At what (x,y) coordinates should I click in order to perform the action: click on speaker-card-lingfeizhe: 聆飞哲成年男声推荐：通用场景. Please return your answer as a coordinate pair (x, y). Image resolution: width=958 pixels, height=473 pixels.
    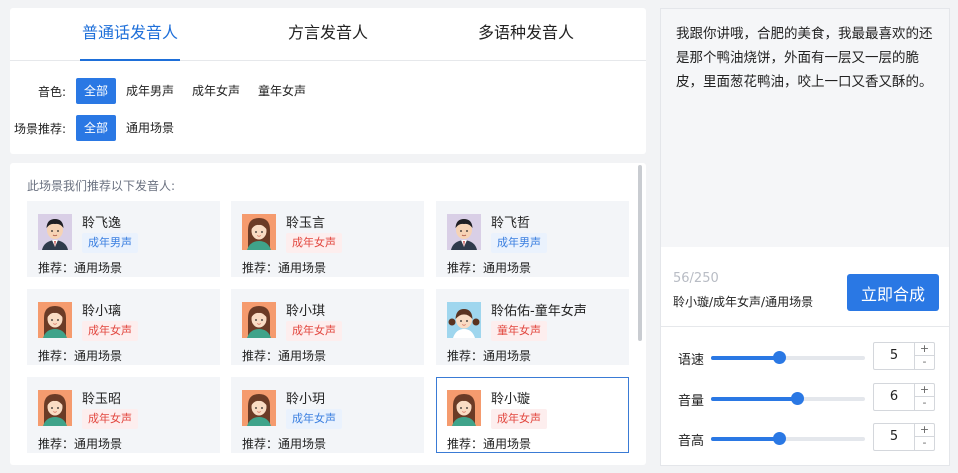
    Looking at the image, I should click on (532, 239).